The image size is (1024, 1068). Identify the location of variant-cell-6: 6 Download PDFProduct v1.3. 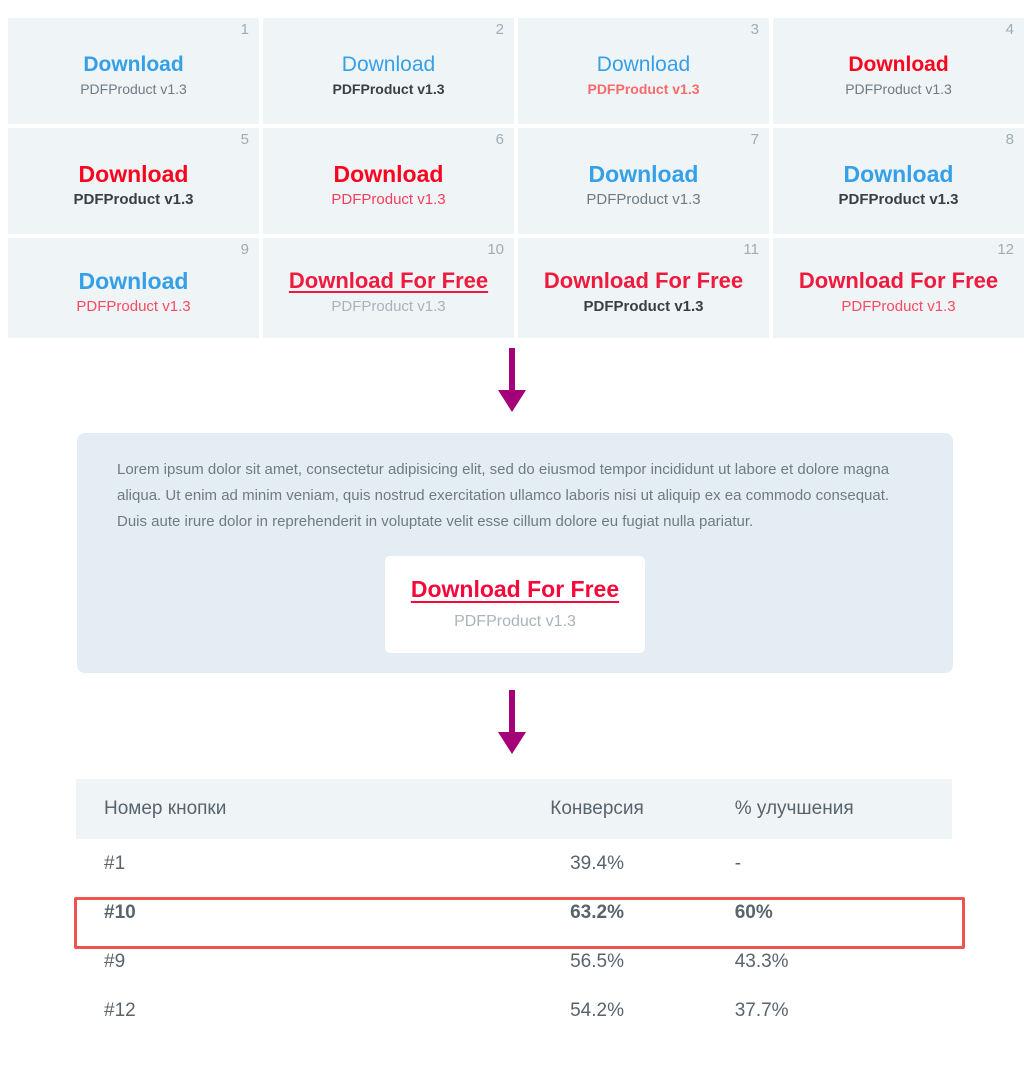
(388, 181).